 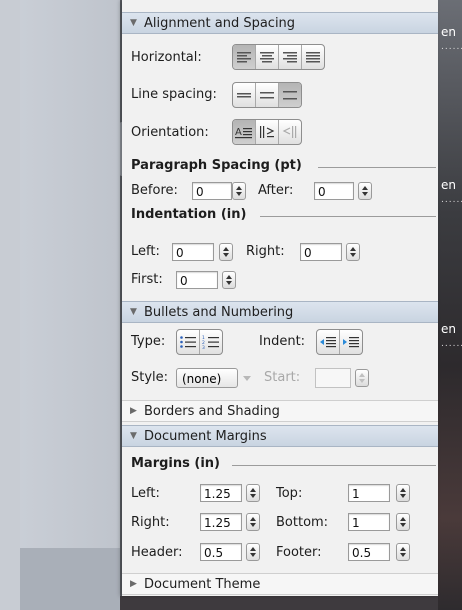 I want to click on text-rotate-up-icon, so click(x=289, y=132).